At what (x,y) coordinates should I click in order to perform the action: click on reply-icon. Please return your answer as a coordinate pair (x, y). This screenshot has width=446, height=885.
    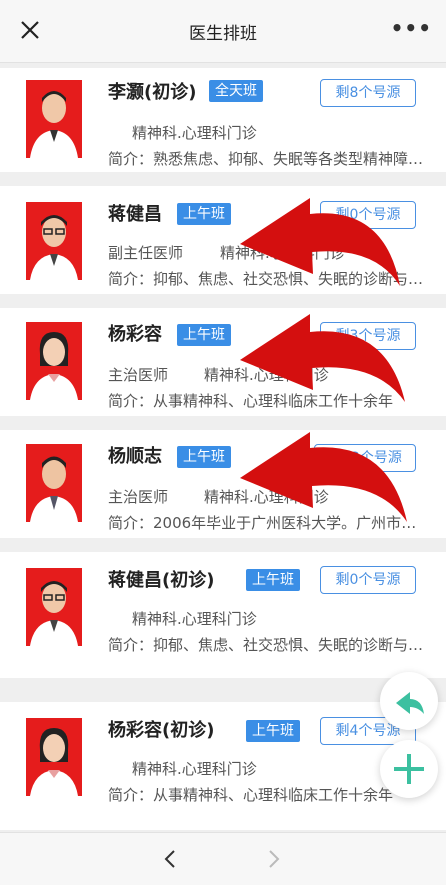
    Looking at the image, I should click on (410, 703).